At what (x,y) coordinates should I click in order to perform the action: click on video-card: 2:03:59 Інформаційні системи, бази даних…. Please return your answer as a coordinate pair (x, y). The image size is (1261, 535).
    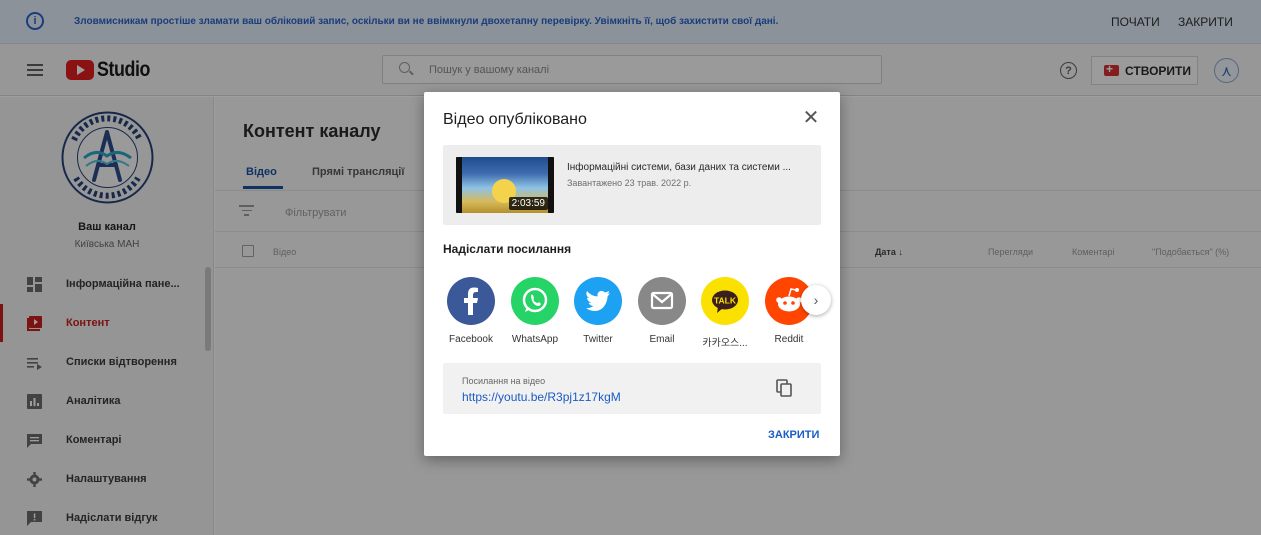
    Looking at the image, I should click on (632, 185).